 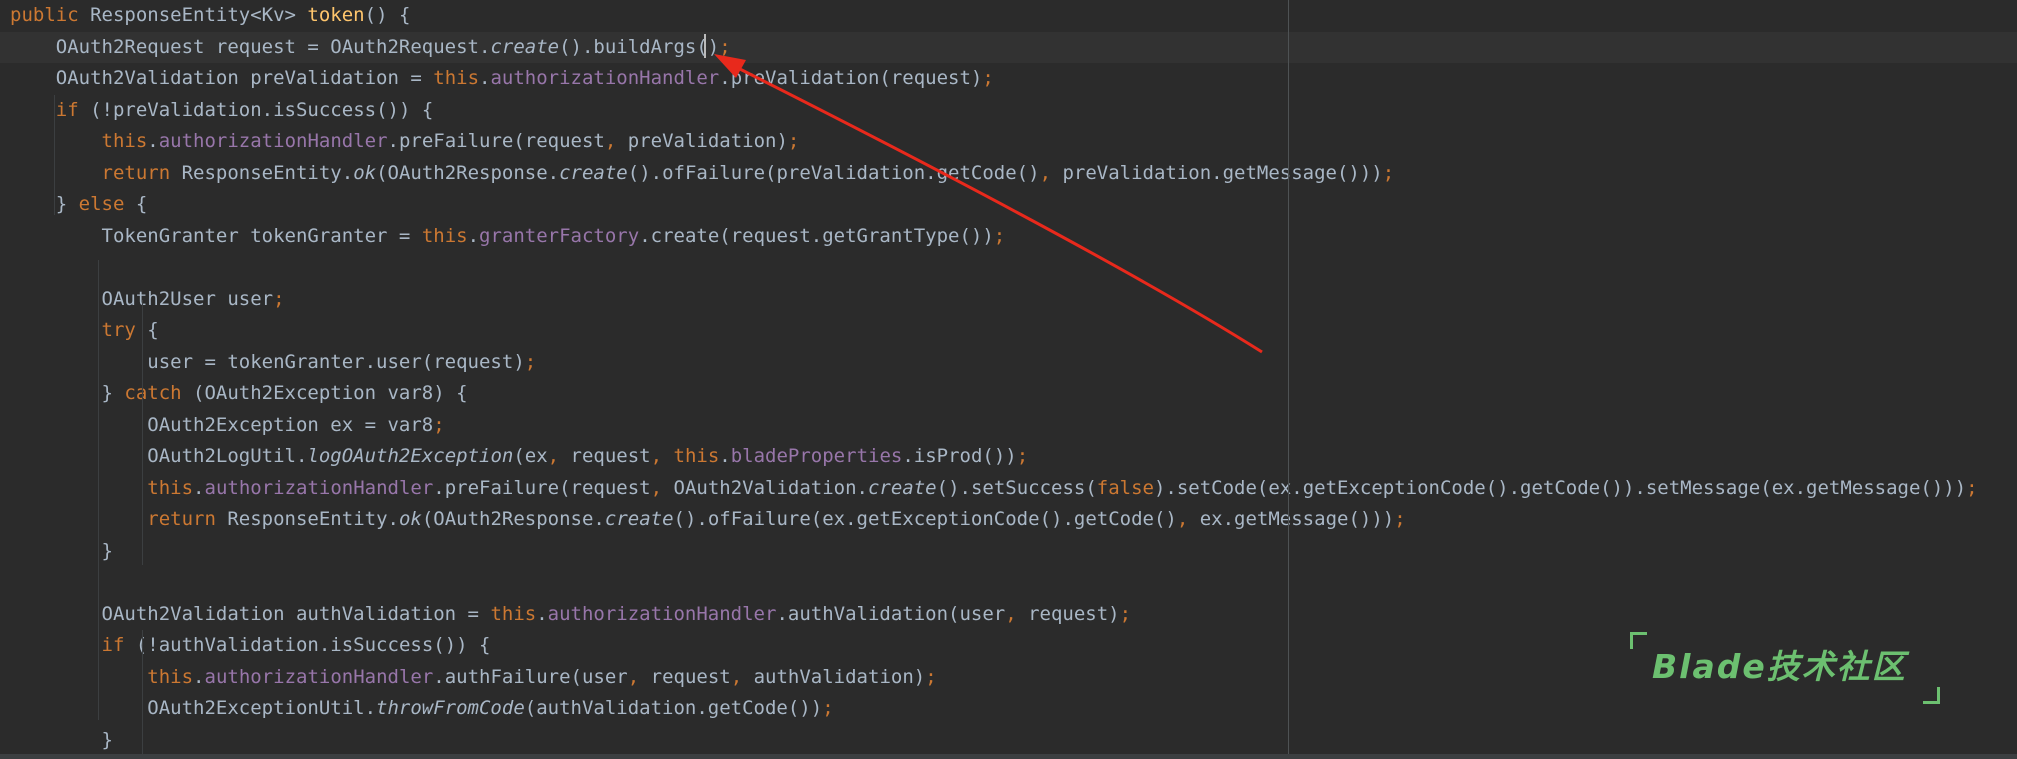 What do you see at coordinates (1638, 640) in the screenshot?
I see `watermark-bracket-left` at bounding box center [1638, 640].